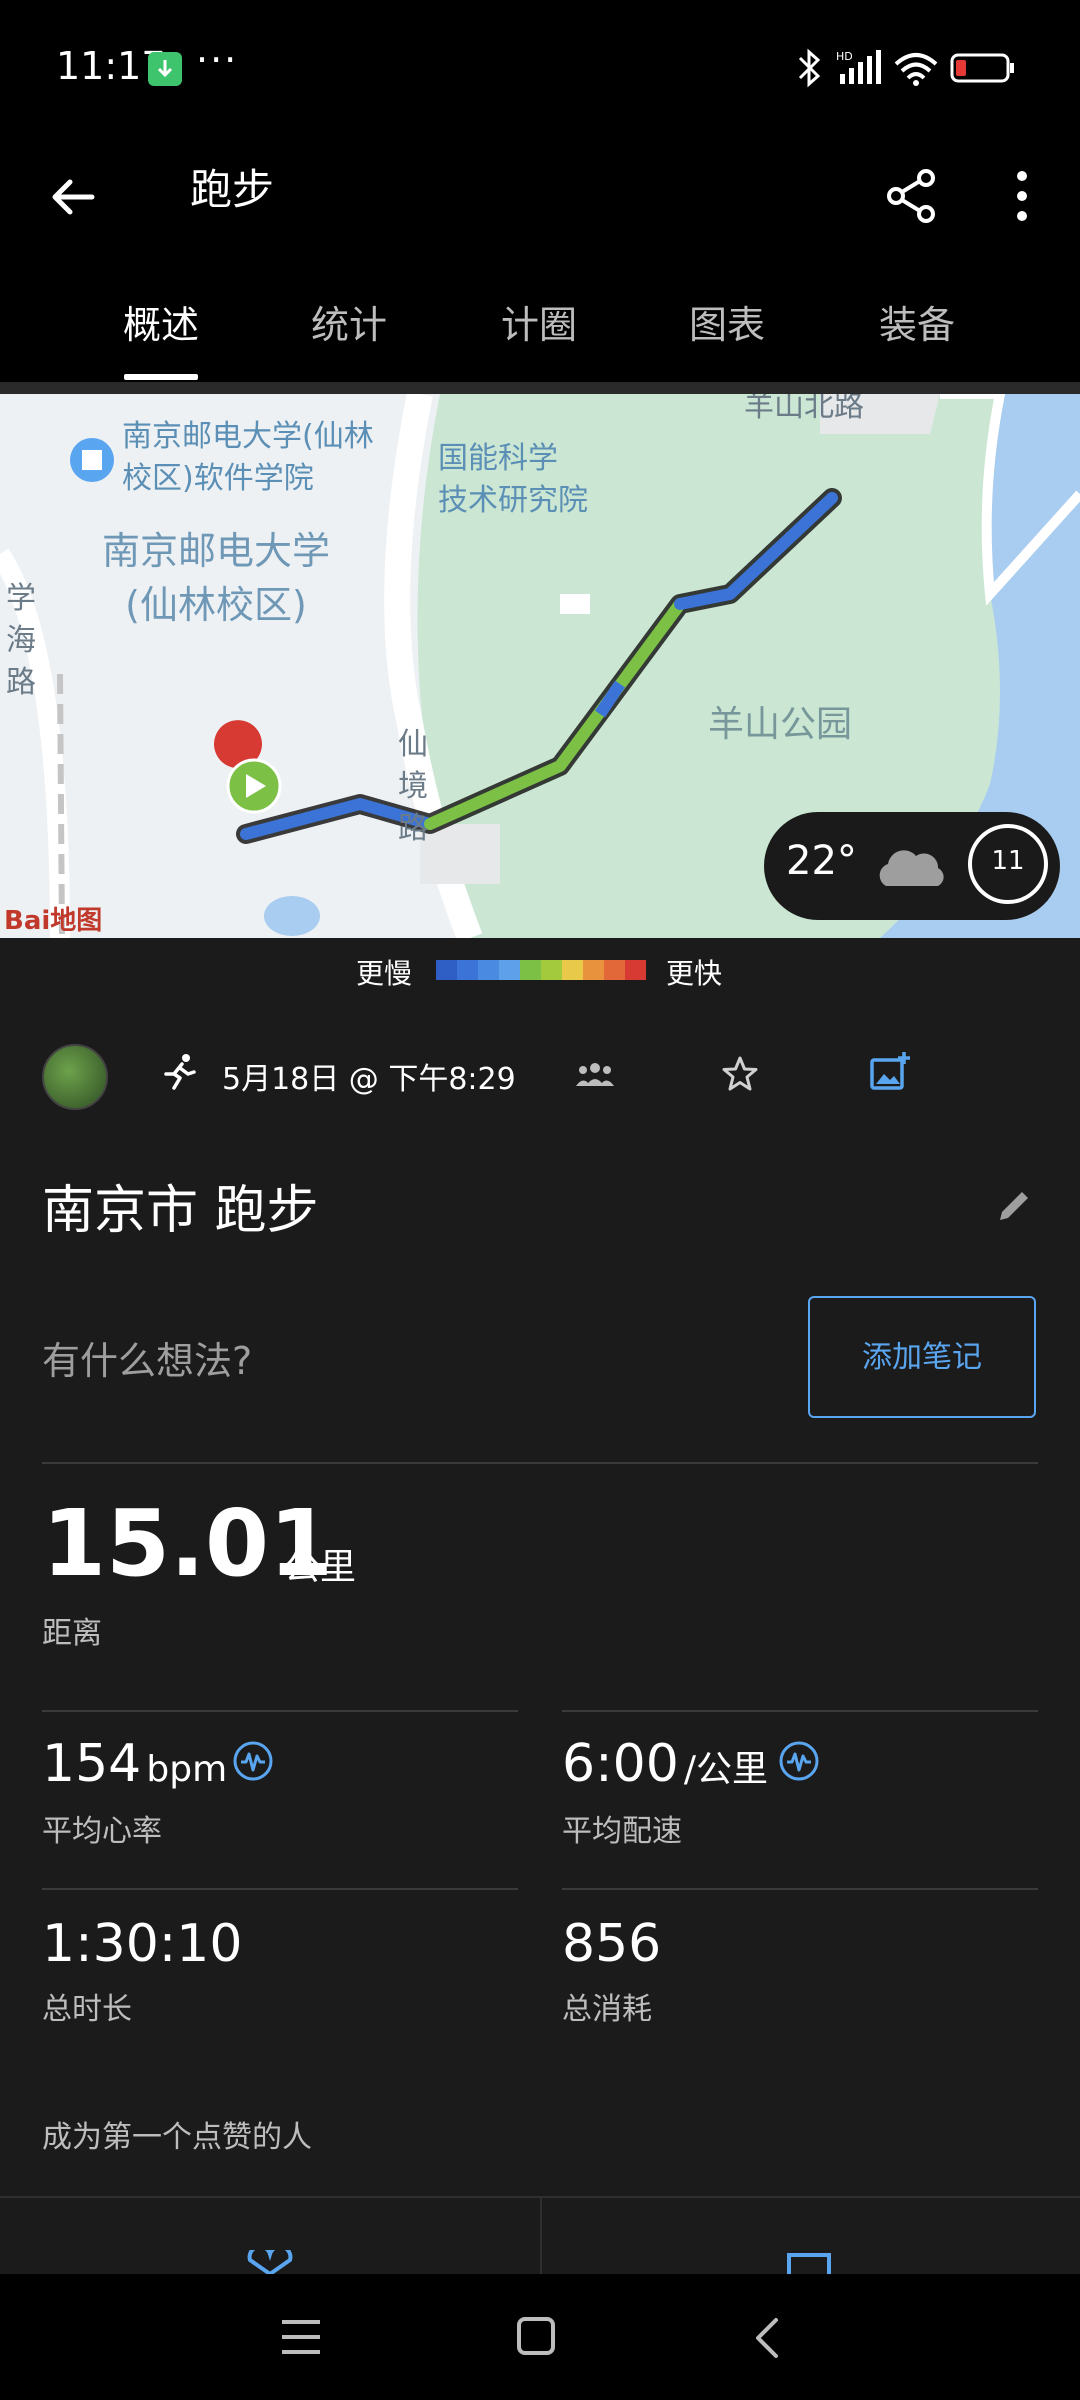 Image resolution: width=1080 pixels, height=2400 pixels. What do you see at coordinates (248, 457) in the screenshot?
I see `map-label-school-branch: 南京邮电大学(仙林 校区)软件学院` at bounding box center [248, 457].